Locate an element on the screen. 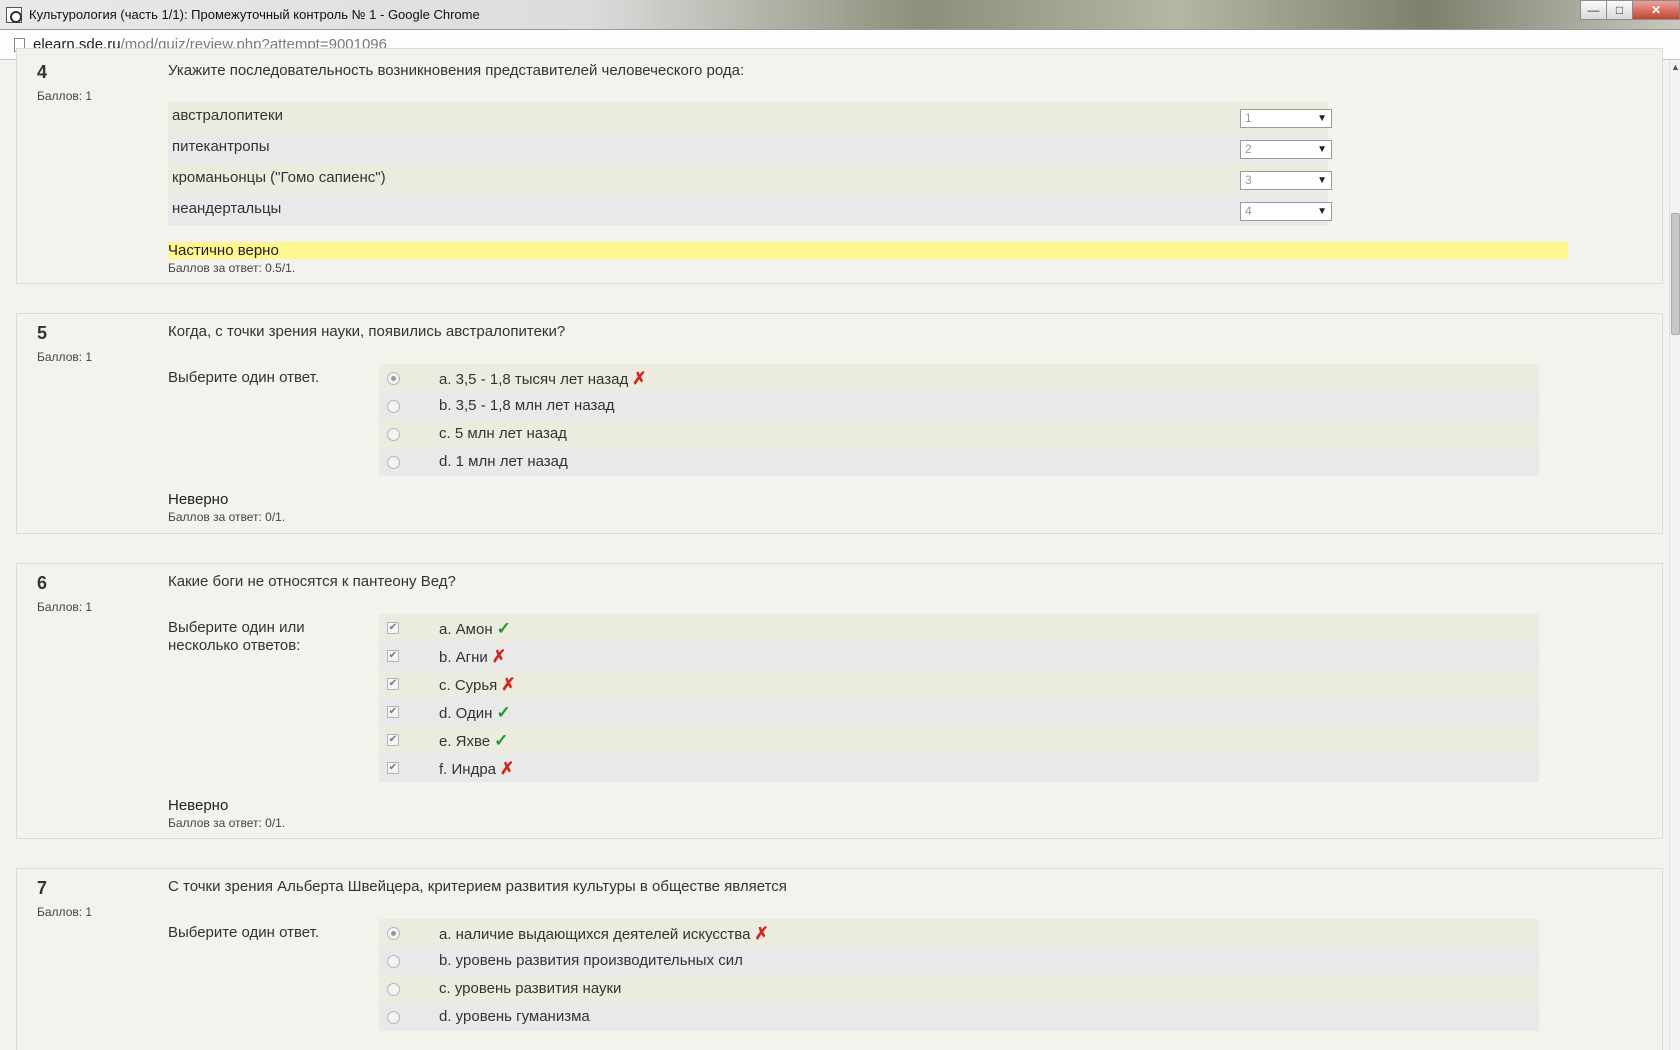  scrollbar-thumb is located at coordinates (1675, 274).